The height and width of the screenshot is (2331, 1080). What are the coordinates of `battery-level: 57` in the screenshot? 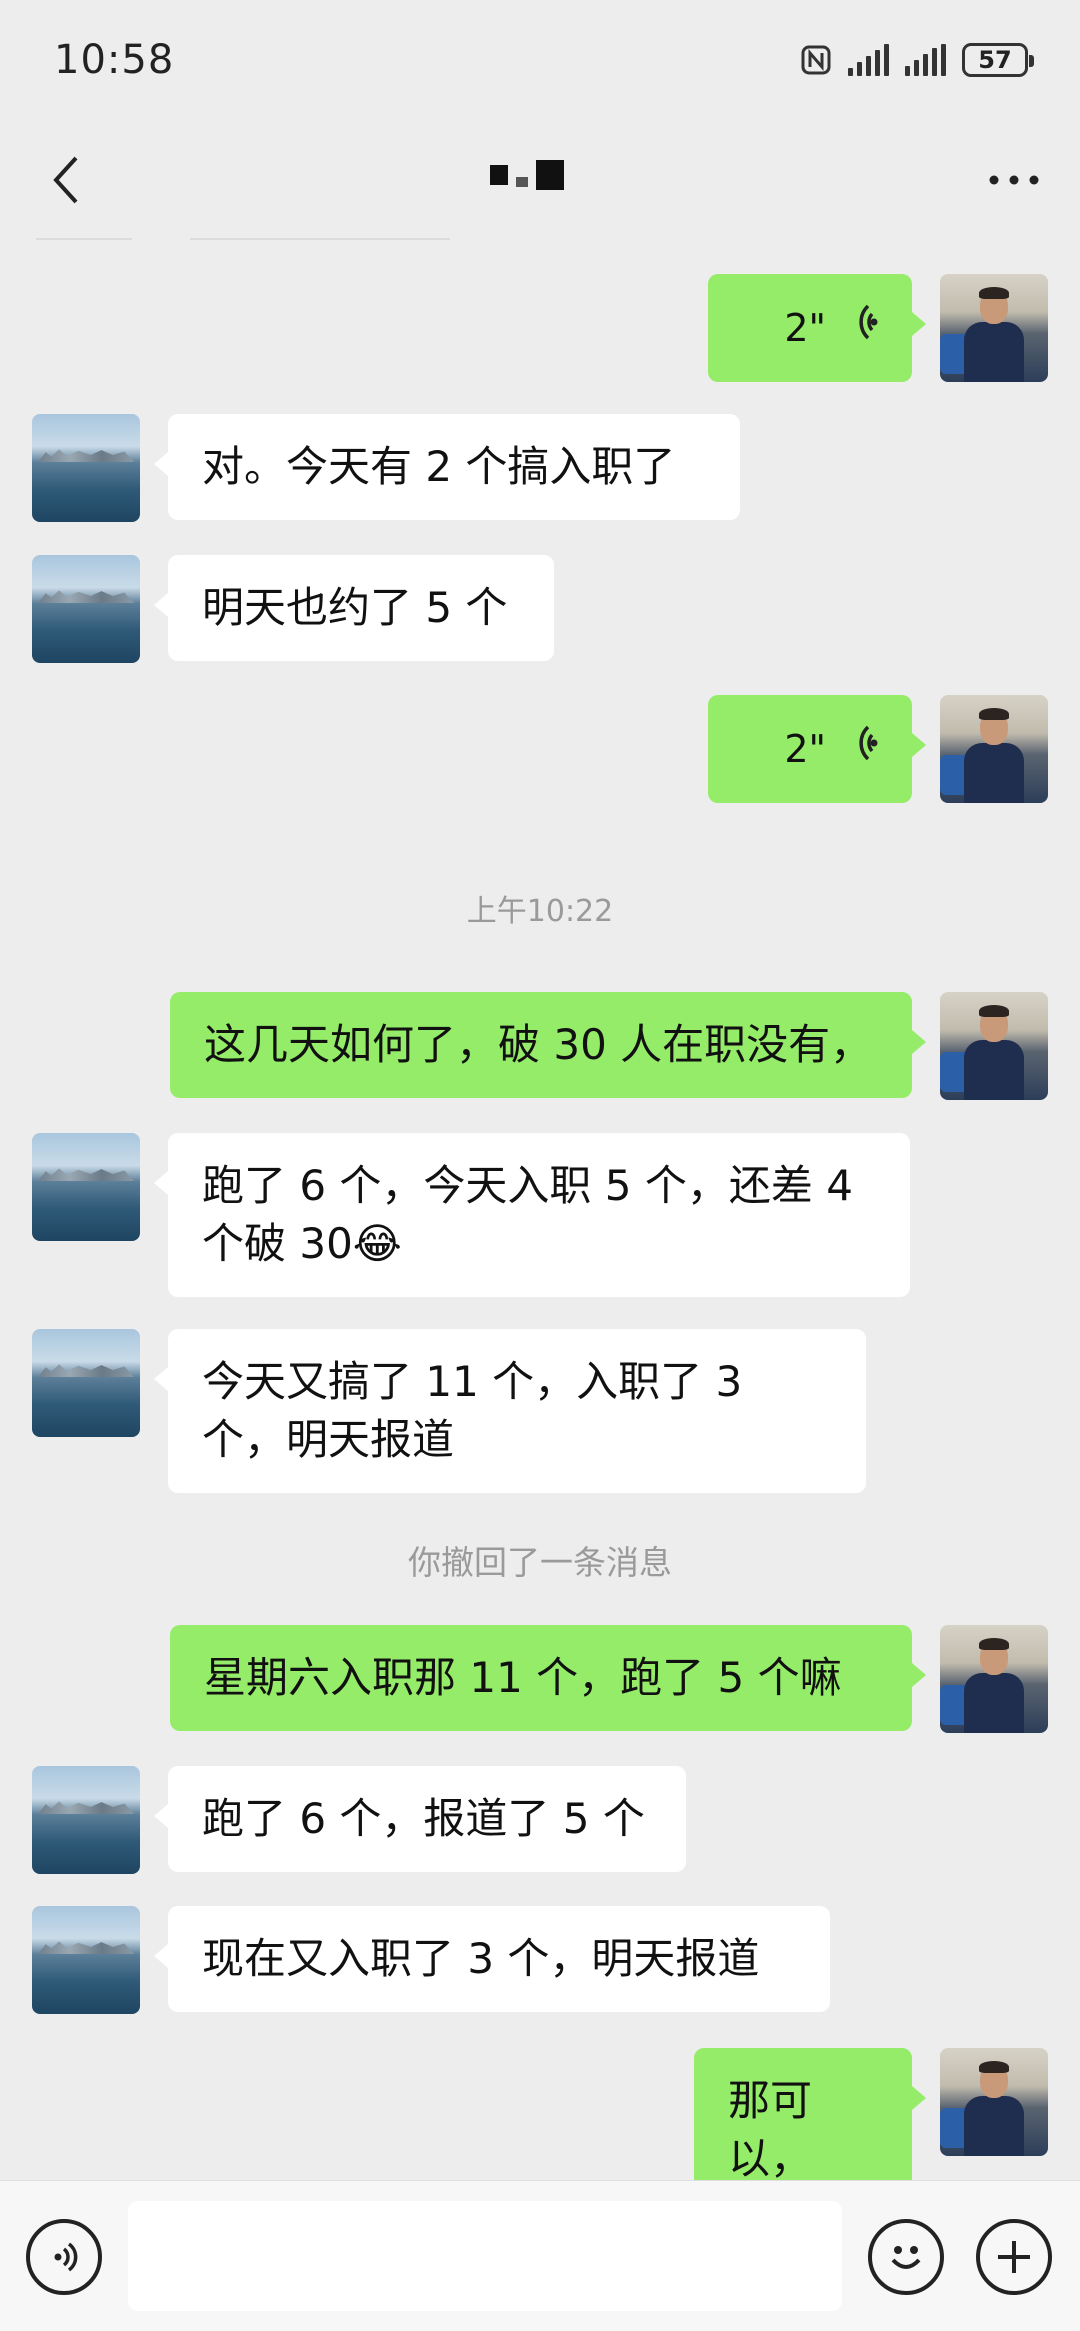 It's located at (995, 60).